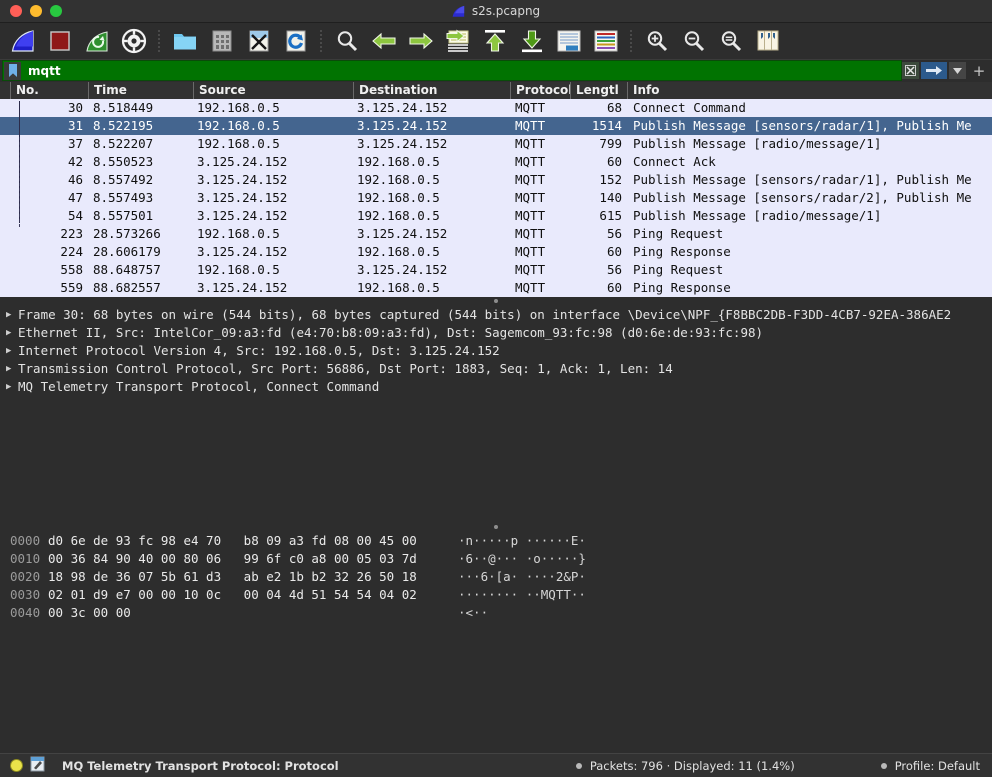 This screenshot has width=992, height=777. I want to click on status-bar-profile: Profile: Default, so click(936, 766).